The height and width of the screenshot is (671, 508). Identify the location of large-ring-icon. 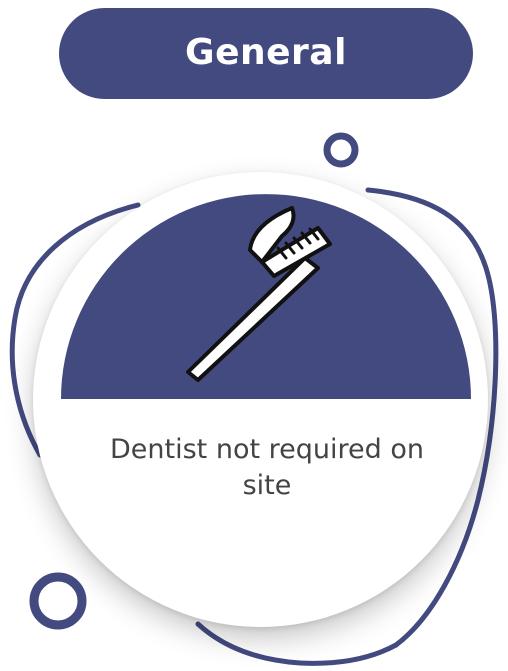
(58, 601).